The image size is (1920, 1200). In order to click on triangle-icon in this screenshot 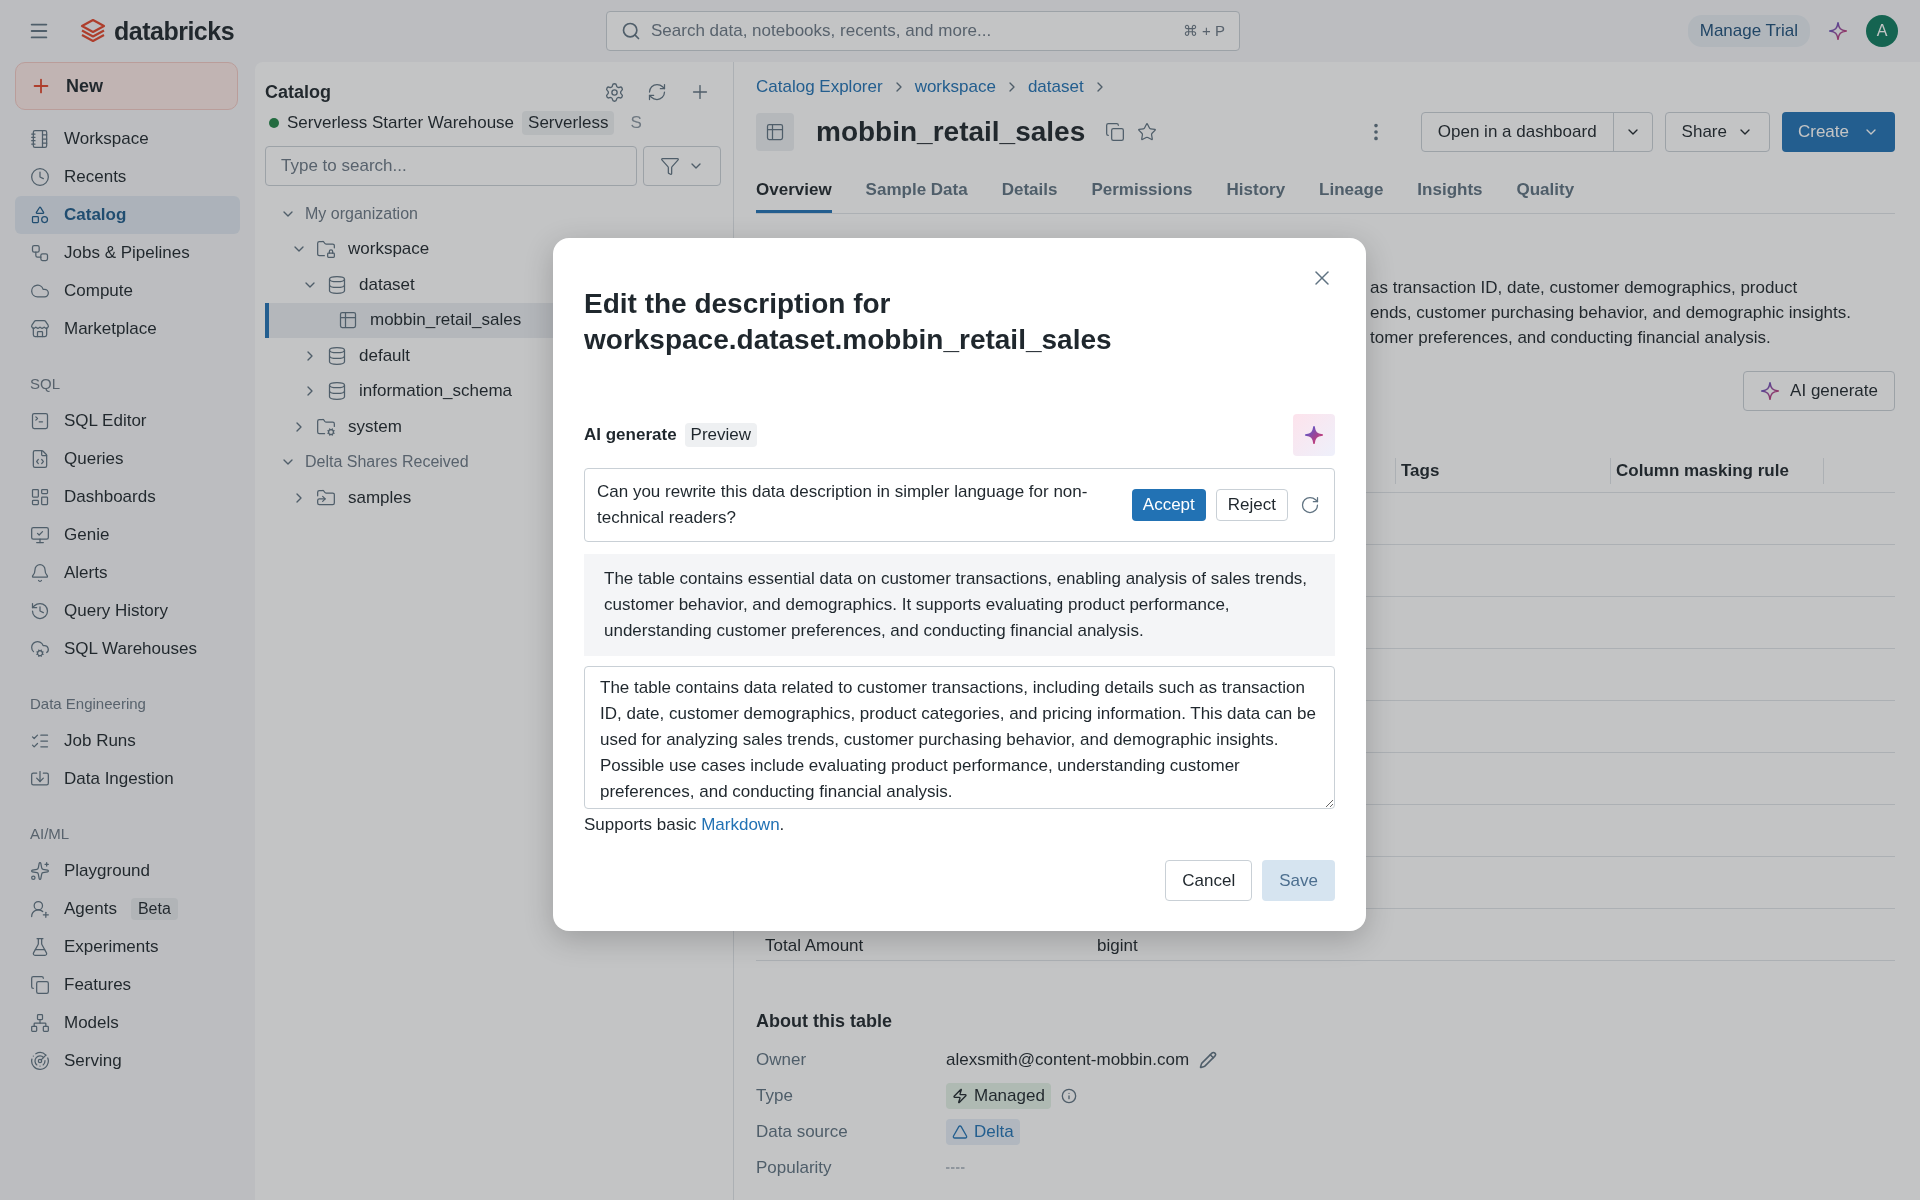, I will do `click(960, 1132)`.